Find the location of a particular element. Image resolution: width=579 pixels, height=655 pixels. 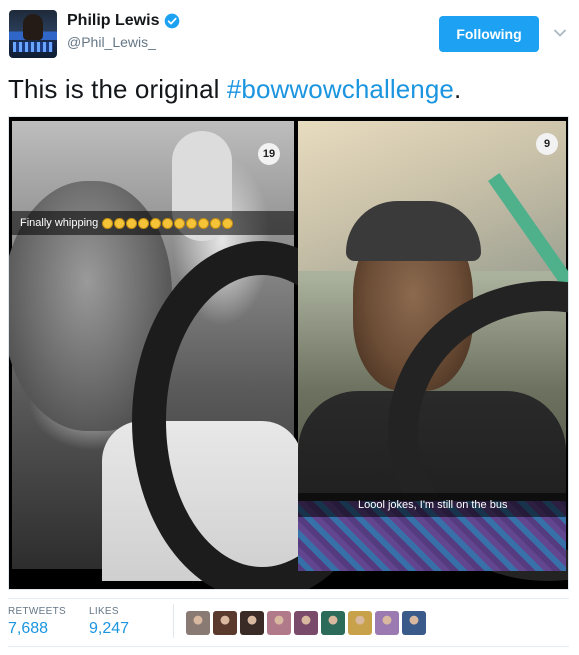

likers-avatars is located at coordinates (306, 623).